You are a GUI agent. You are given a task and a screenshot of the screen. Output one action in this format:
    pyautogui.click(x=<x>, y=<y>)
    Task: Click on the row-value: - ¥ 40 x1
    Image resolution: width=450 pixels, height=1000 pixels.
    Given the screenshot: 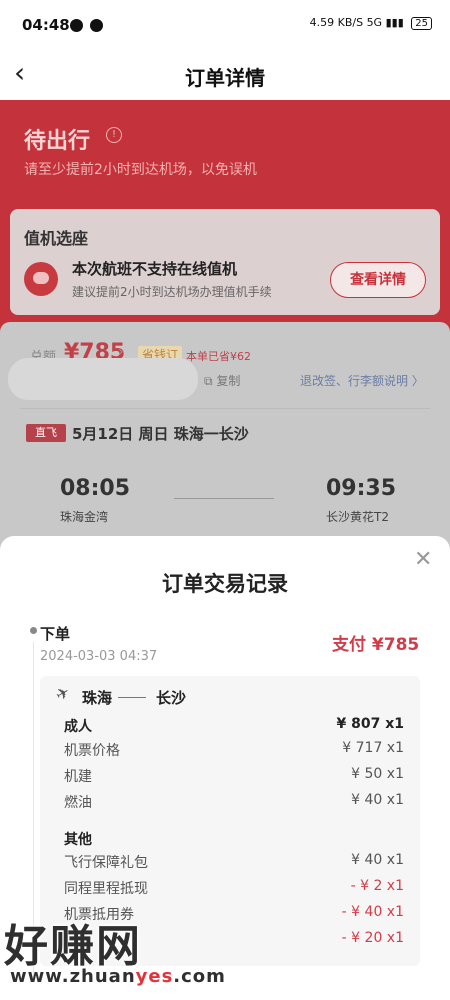 What is the action you would take?
    pyautogui.click(x=372, y=912)
    